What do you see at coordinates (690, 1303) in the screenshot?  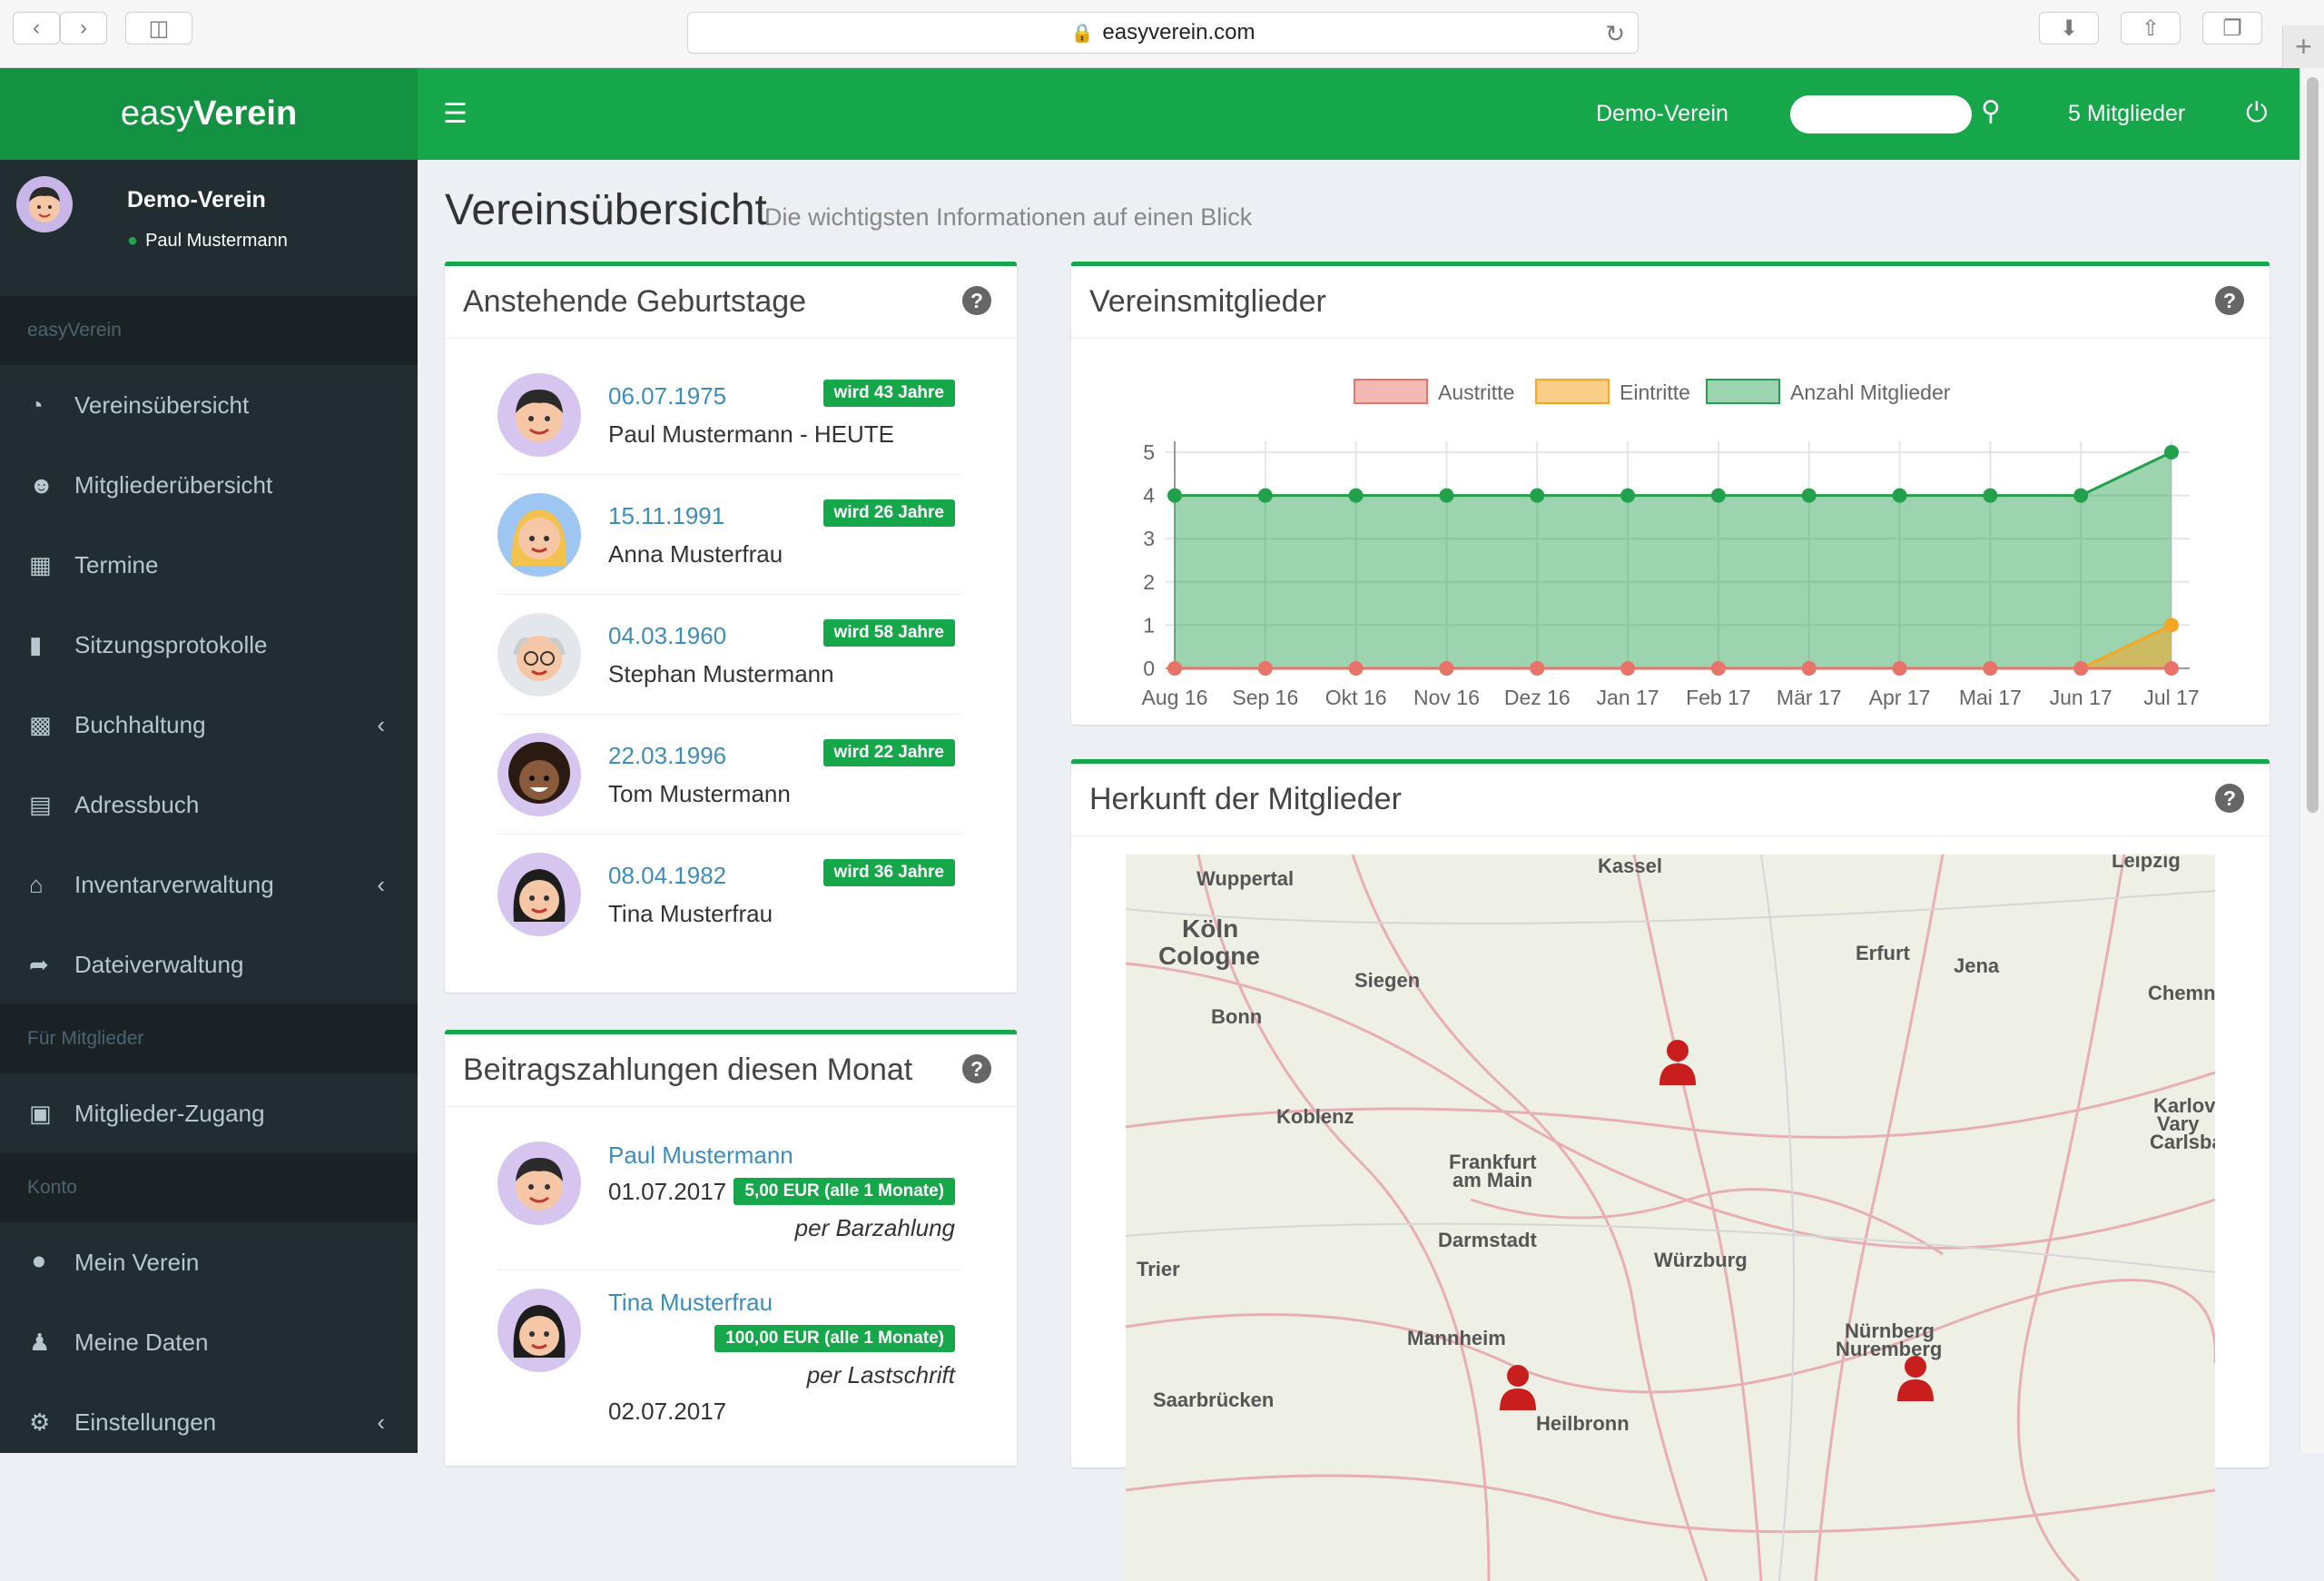 I see `payment-name: Tina Musterfrau` at bounding box center [690, 1303].